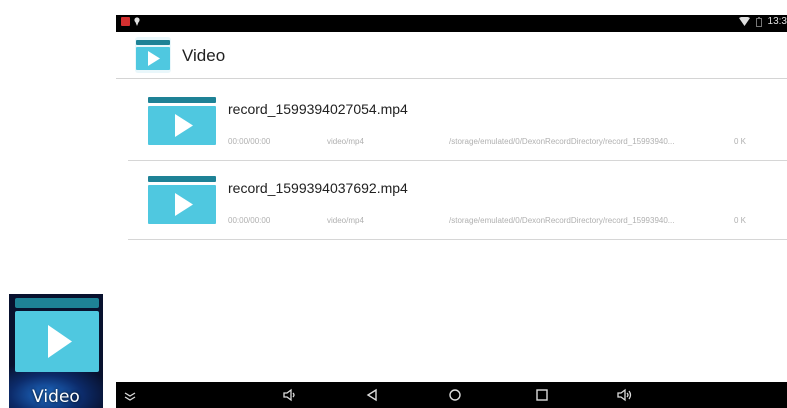 This screenshot has width=787, height=408. Describe the element at coordinates (777, 21) in the screenshot. I see `clock: 13:3` at that location.